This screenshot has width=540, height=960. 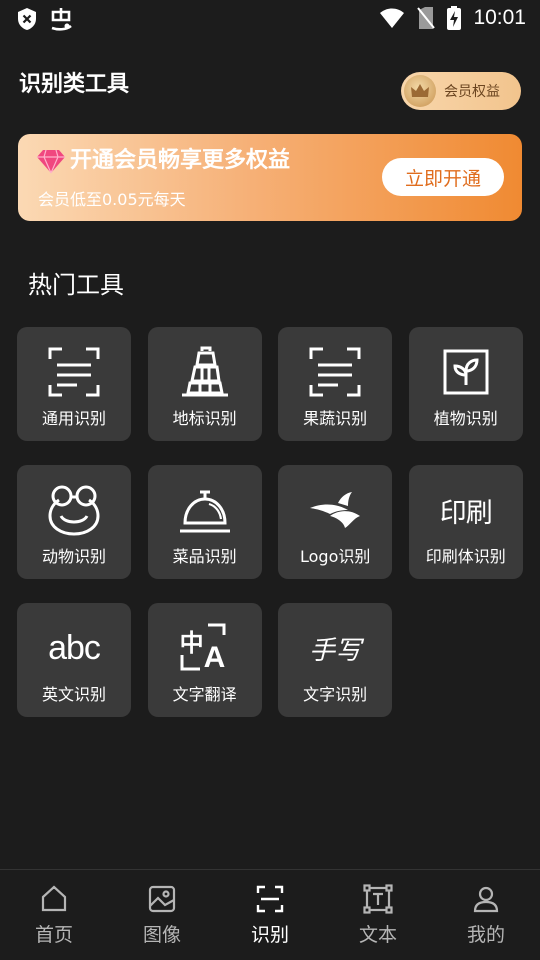 I want to click on crown-icon, so click(x=420, y=91).